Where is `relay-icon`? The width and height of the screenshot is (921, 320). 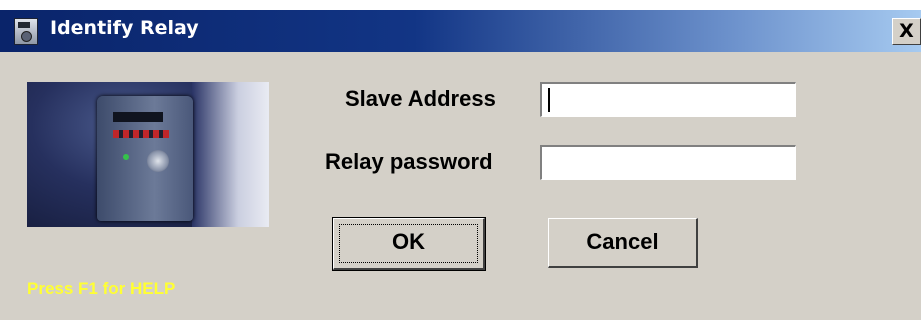 relay-icon is located at coordinates (26, 31).